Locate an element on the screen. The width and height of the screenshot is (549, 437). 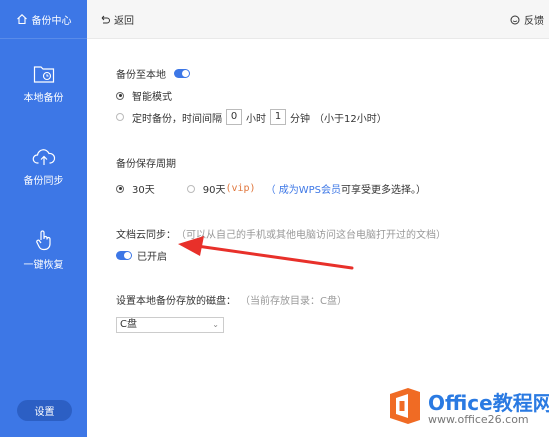
watermark-title: Office教程网 is located at coordinates (488, 403).